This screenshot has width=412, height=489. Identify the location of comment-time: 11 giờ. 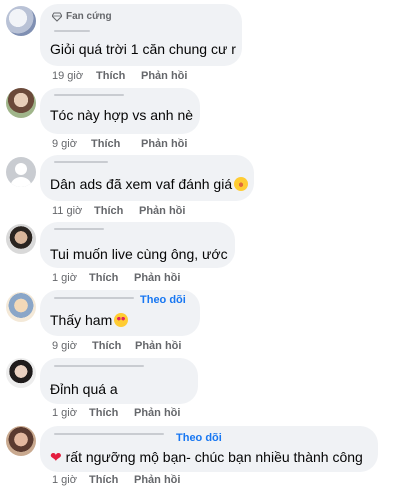
(73, 211).